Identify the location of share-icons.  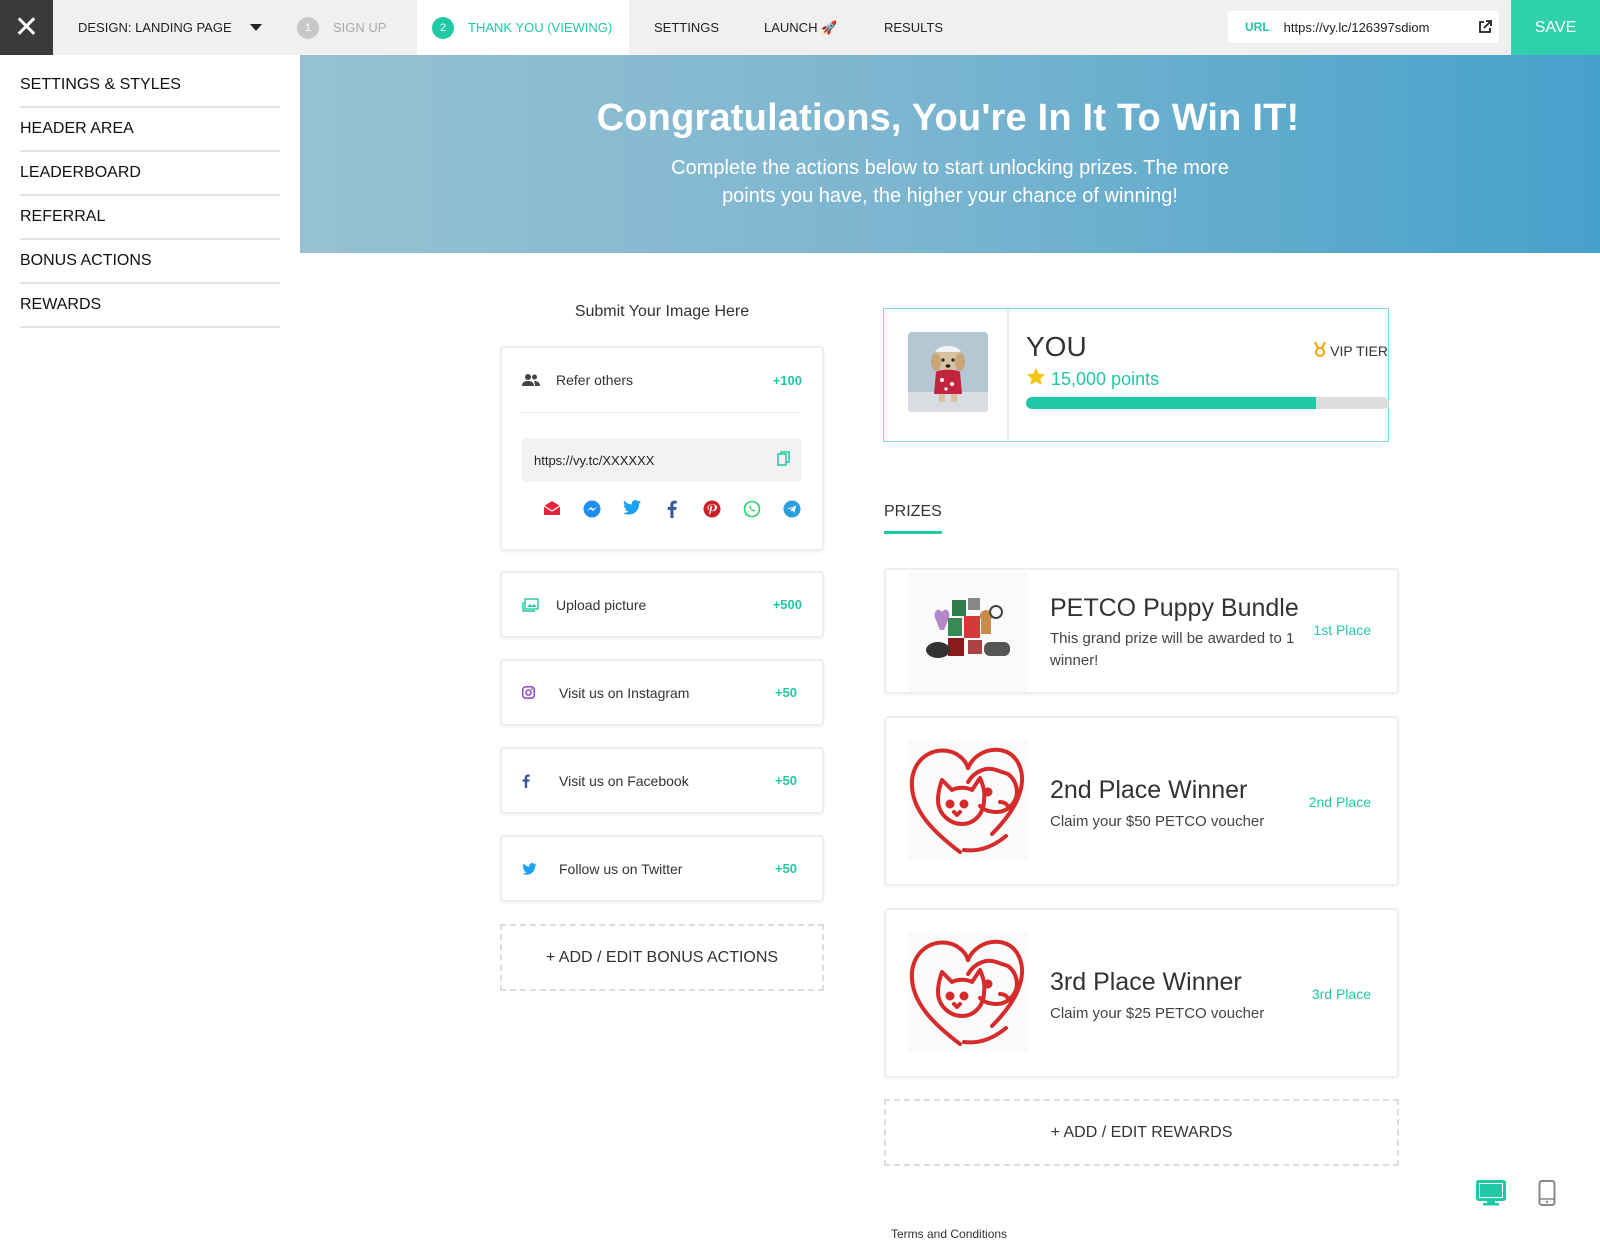
(677, 509).